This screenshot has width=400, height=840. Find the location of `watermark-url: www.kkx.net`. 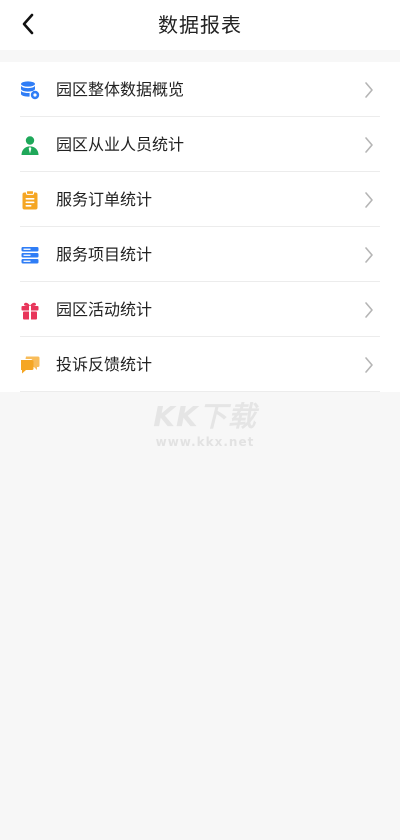

watermark-url: www.kkx.net is located at coordinates (205, 442).